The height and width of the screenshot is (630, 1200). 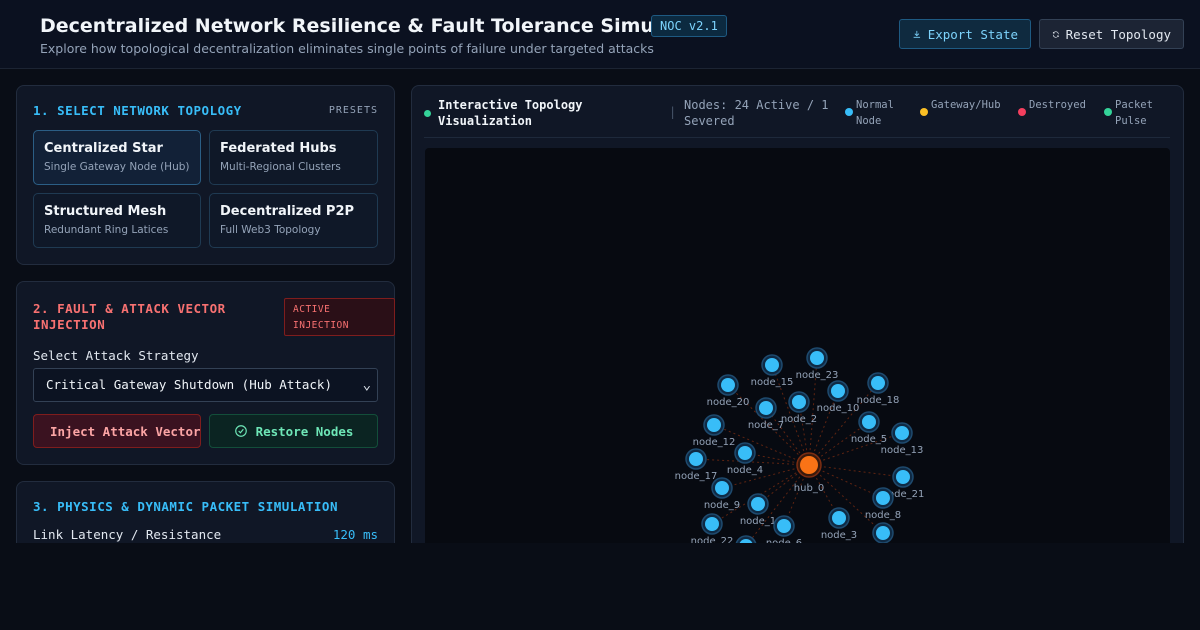 I want to click on legend-normal-node-swatch, so click(x=849, y=112).